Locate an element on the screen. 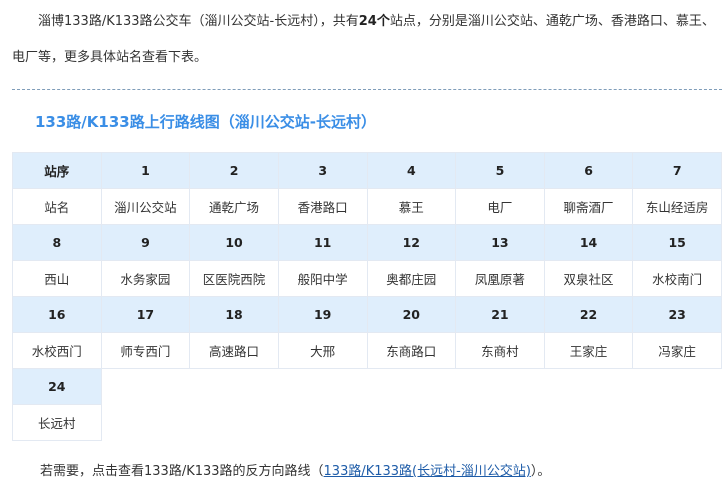 The image size is (727, 492). station-number: 7 is located at coordinates (677, 170).